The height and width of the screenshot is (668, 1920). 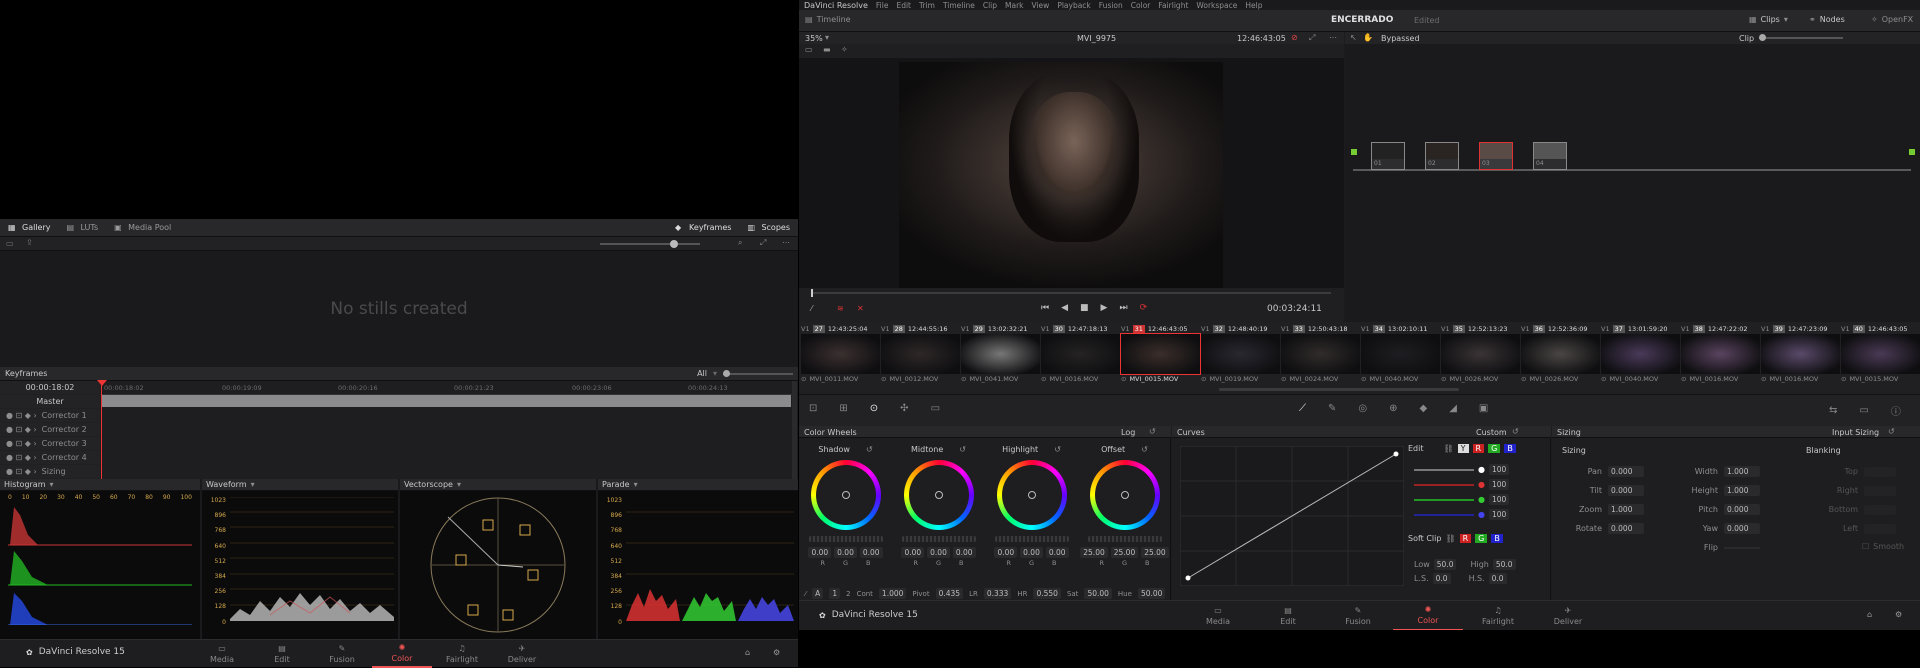 I want to click on clip-thumbnail: V1 30 12:47:18:13 ⊙ MVI_0016.MOV, so click(x=1080, y=354).